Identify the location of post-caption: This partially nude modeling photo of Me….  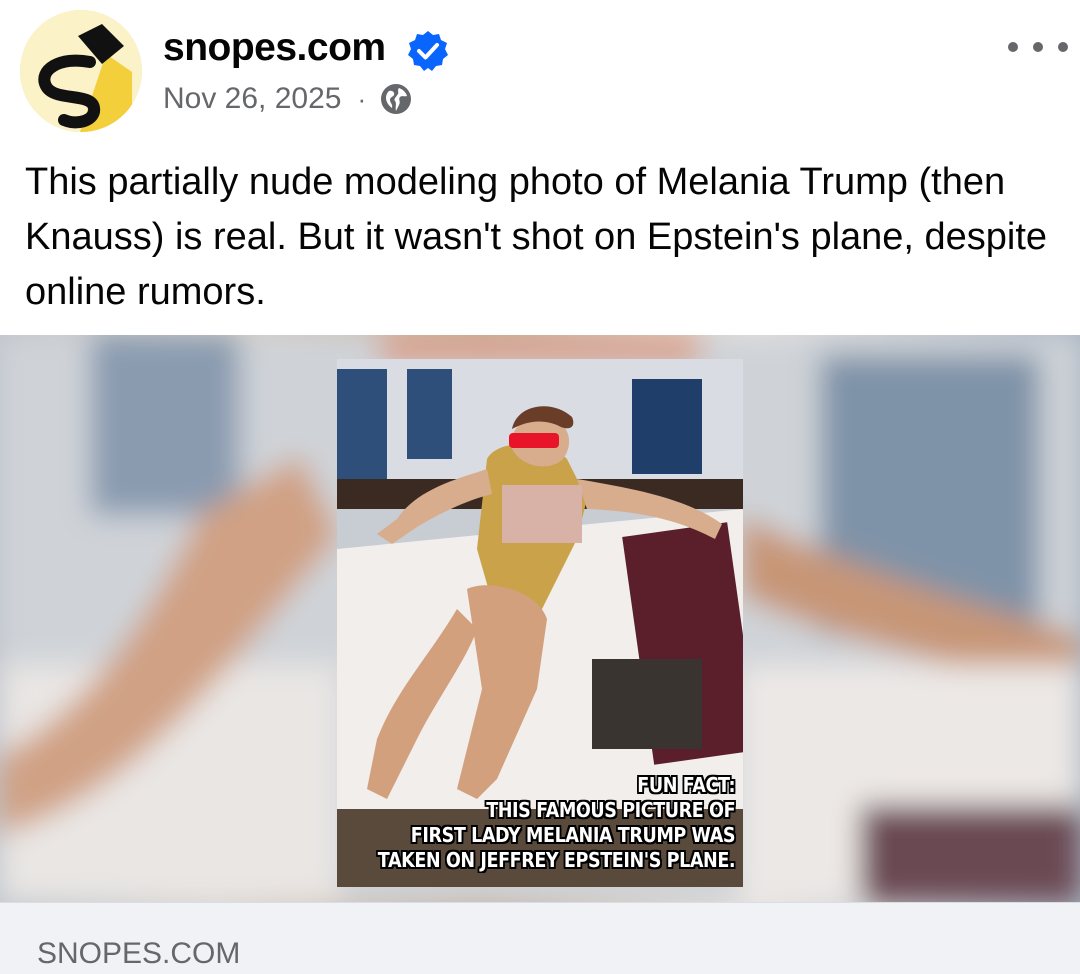
(536, 237).